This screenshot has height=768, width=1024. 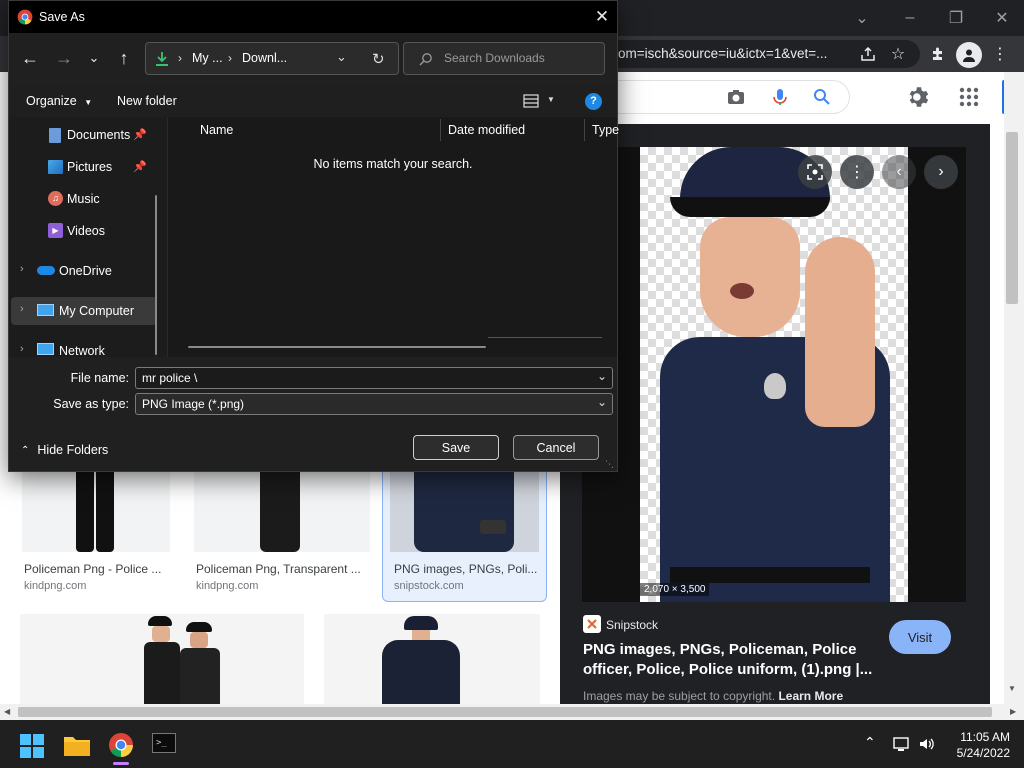 I want to click on nav-item-pictures: Pictures 📌, so click(x=84, y=167).